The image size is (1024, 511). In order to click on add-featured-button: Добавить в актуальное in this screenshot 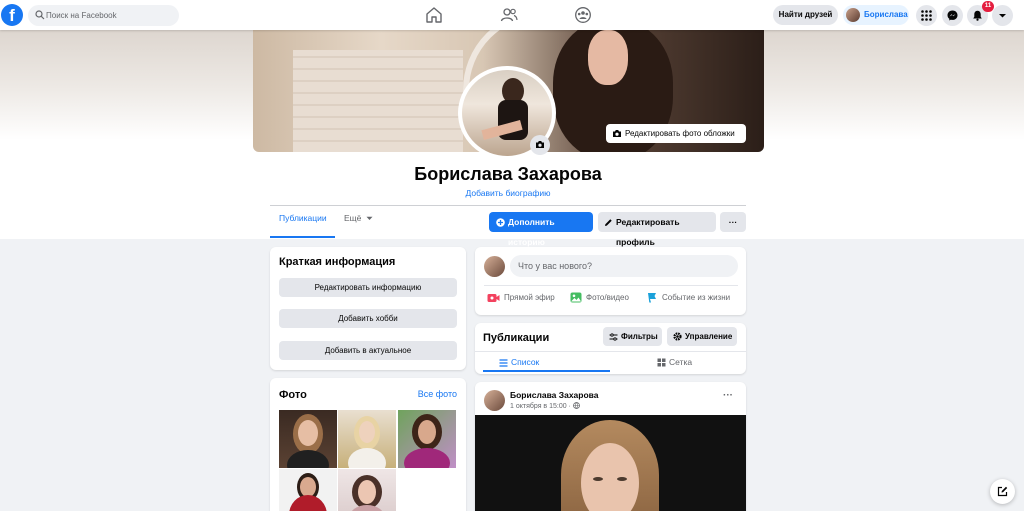, I will do `click(368, 350)`.